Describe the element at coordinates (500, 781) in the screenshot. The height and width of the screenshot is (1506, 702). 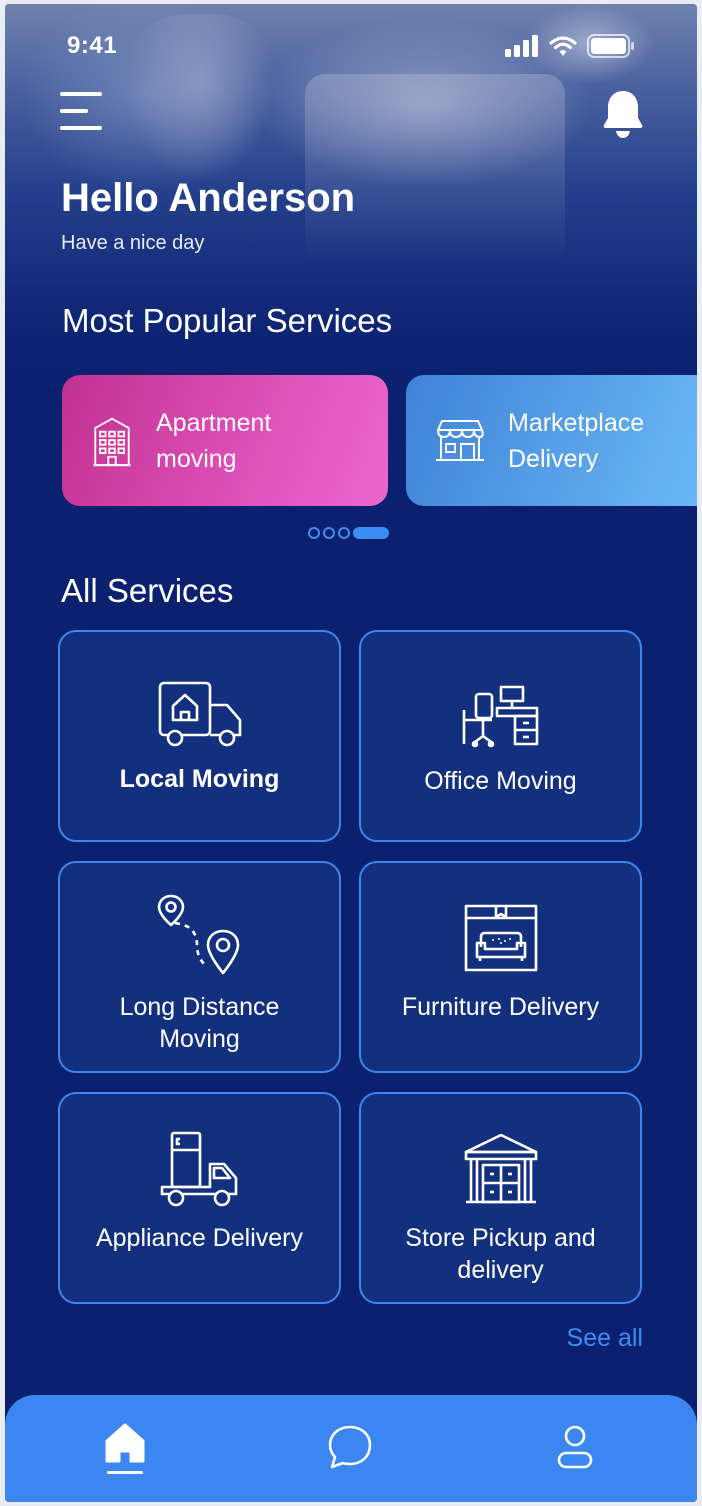
I see `service-label: Office Moving` at that location.